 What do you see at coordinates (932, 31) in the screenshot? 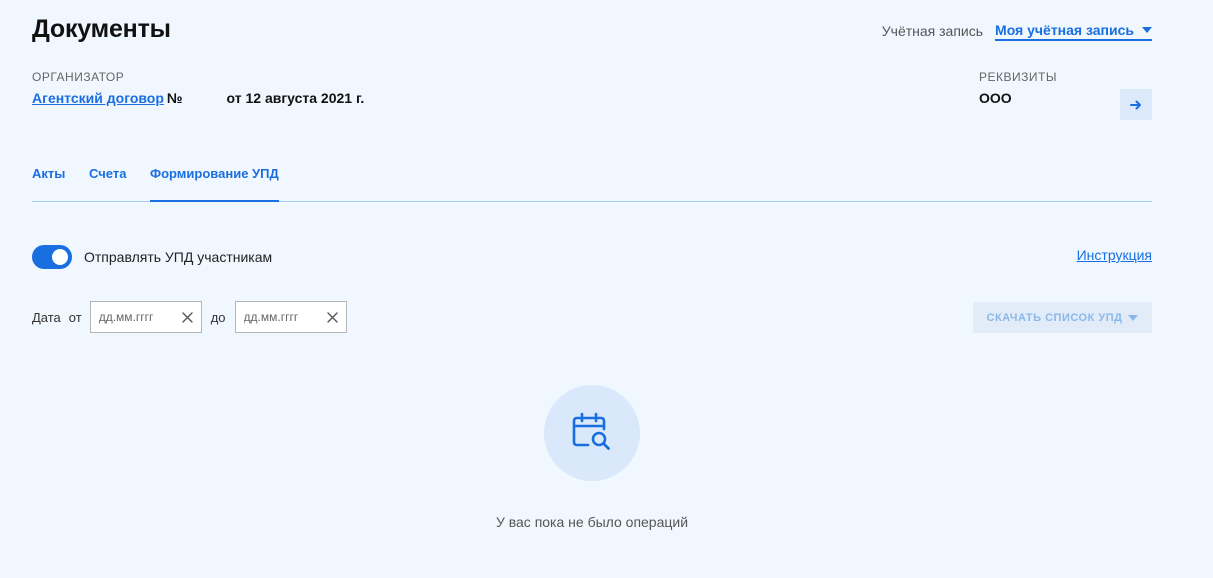
I see `account-label: Учётная запись` at bounding box center [932, 31].